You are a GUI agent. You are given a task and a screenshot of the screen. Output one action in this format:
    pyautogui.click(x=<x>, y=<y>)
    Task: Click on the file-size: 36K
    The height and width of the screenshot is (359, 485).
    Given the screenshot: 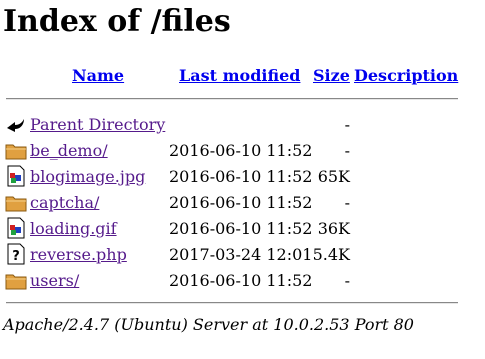 What is the action you would take?
    pyautogui.click(x=333, y=228)
    